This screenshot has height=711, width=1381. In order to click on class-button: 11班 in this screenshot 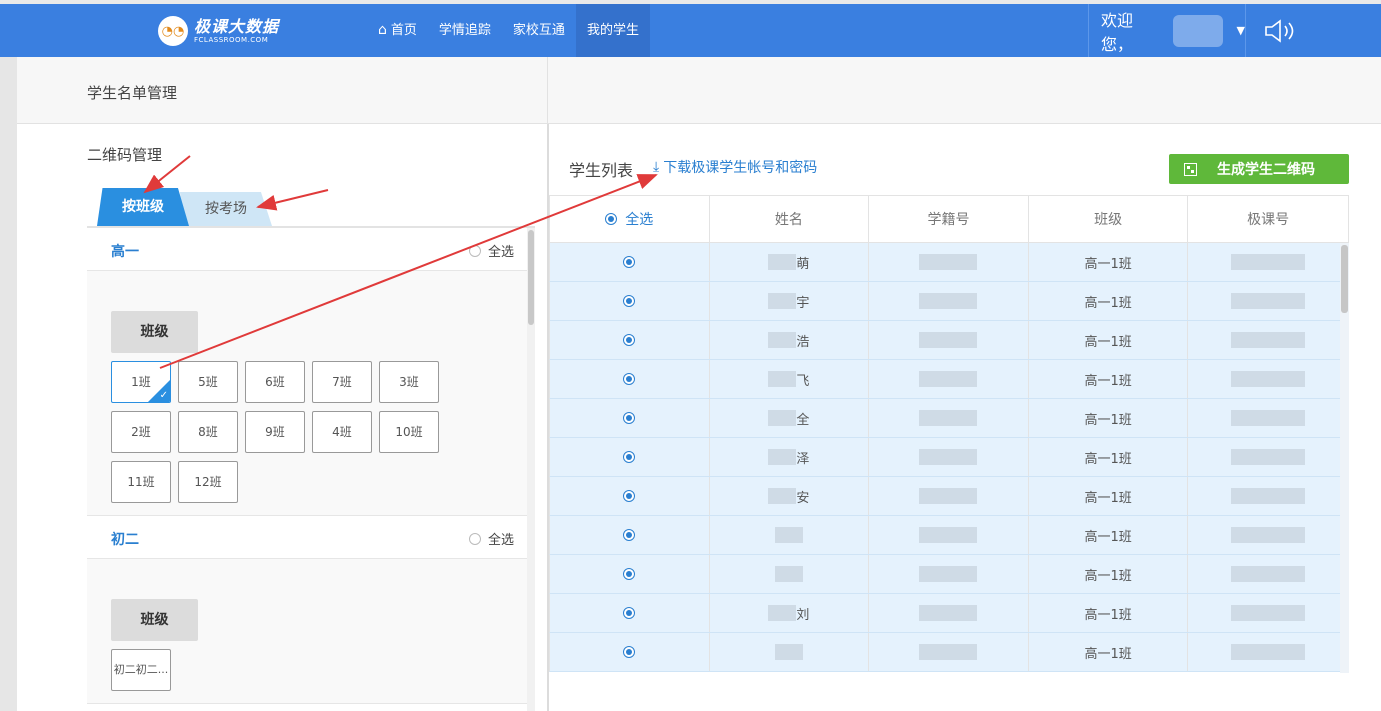, I will do `click(141, 482)`.